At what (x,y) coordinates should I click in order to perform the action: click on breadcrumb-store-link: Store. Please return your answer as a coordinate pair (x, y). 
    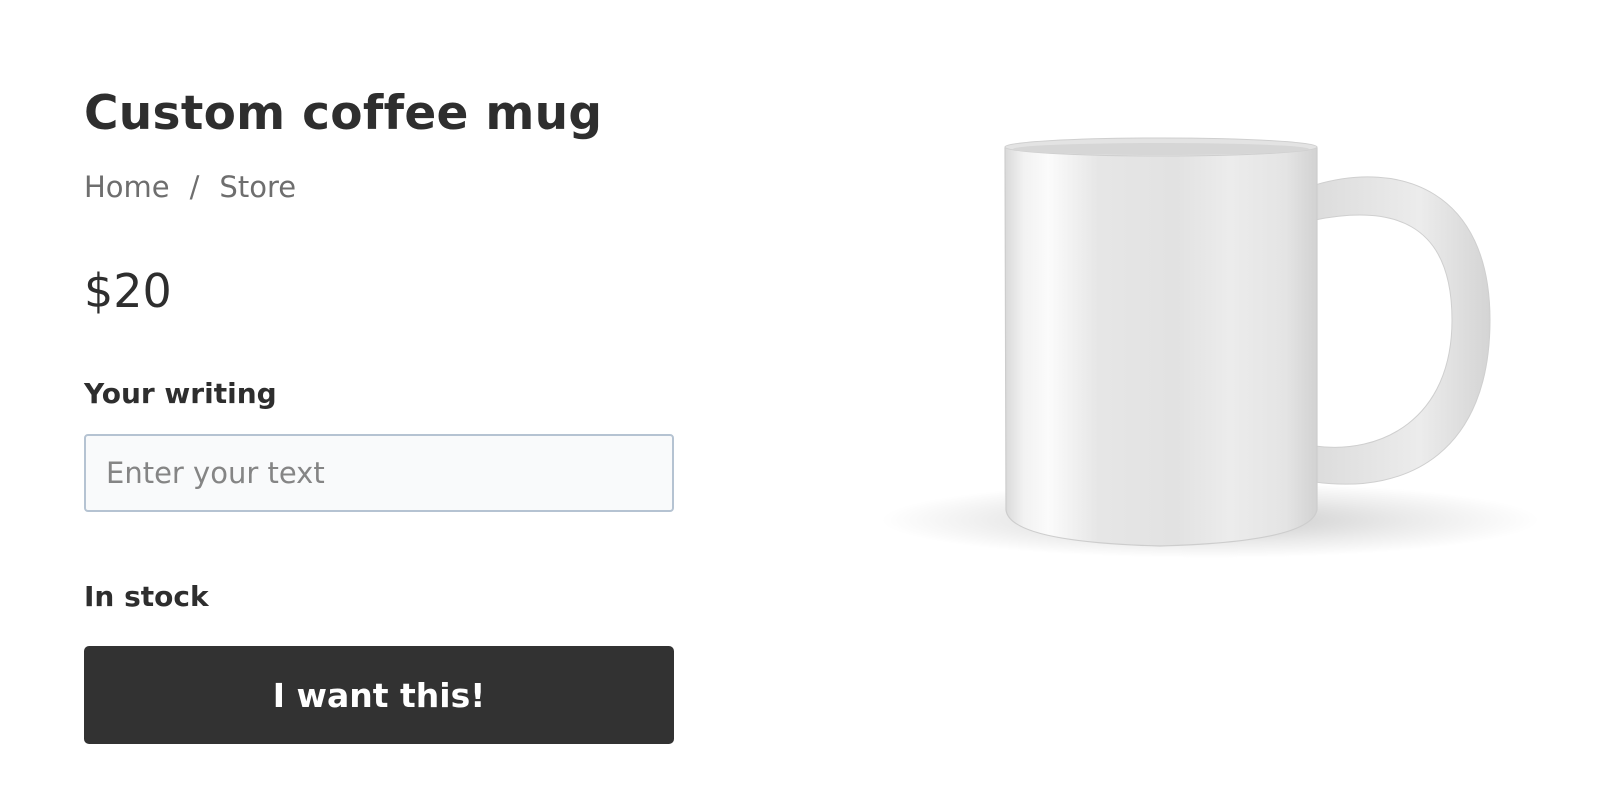
    Looking at the image, I should click on (257, 187).